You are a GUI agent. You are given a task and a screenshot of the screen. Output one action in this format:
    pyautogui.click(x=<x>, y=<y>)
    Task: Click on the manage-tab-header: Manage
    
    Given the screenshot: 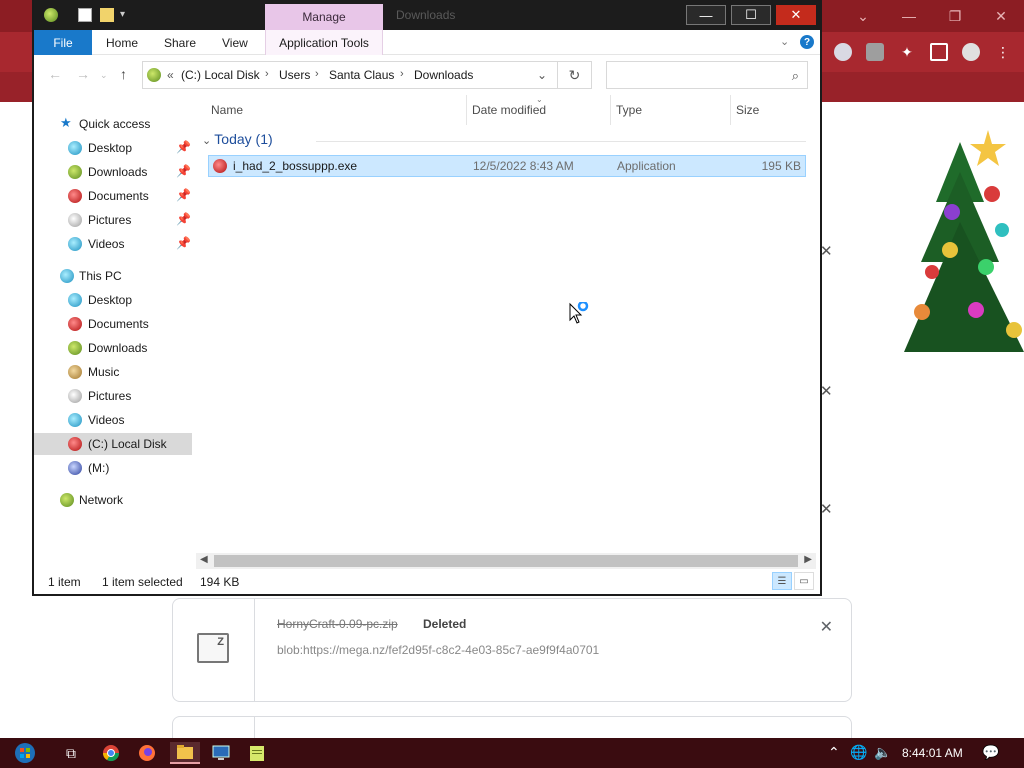 What is the action you would take?
    pyautogui.click(x=324, y=17)
    